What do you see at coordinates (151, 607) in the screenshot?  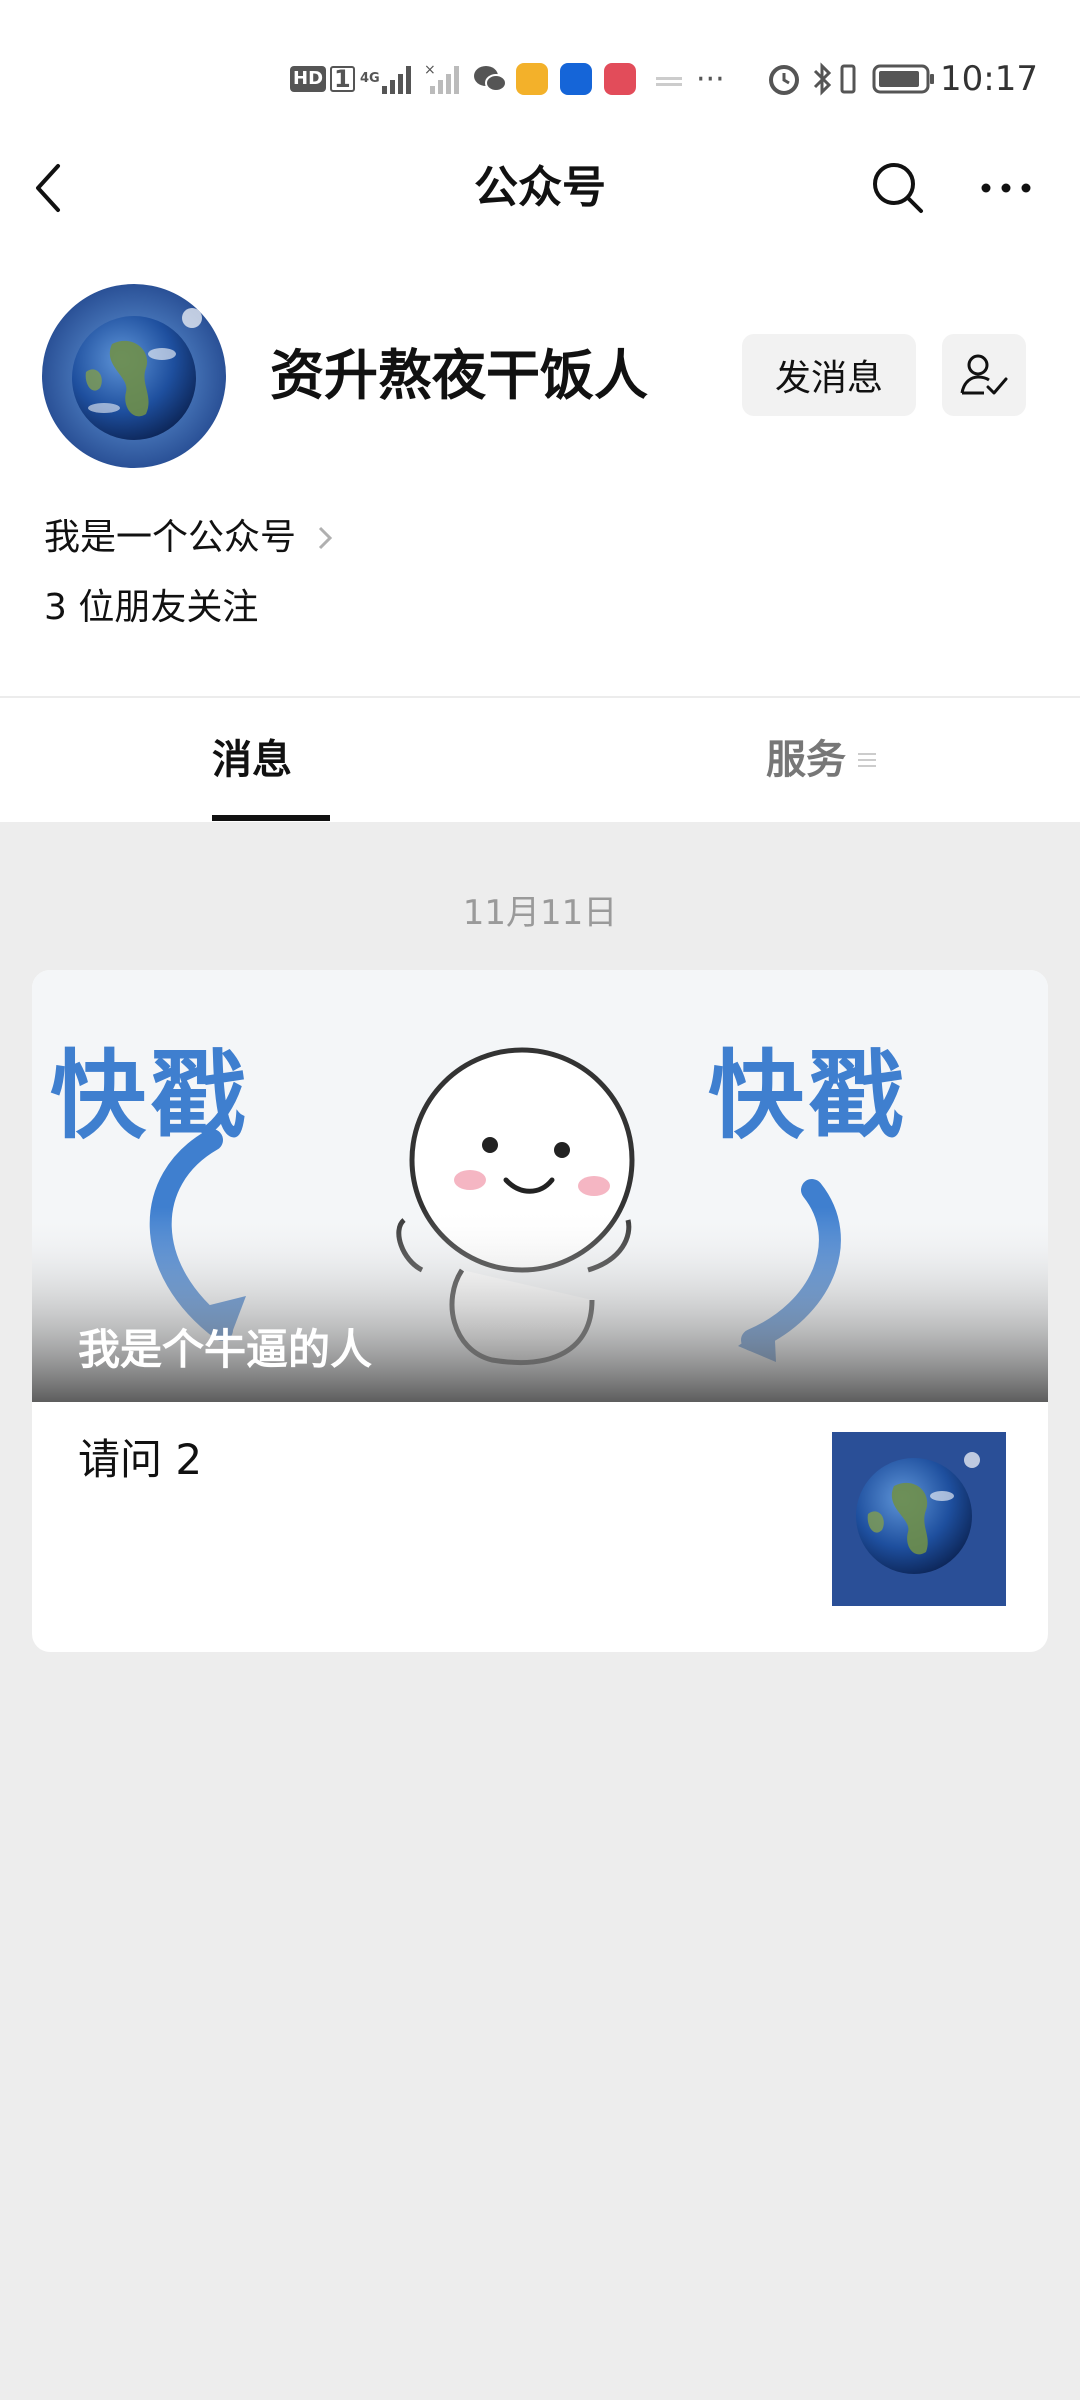 I see `followers-count: 3 位朋友关注` at bounding box center [151, 607].